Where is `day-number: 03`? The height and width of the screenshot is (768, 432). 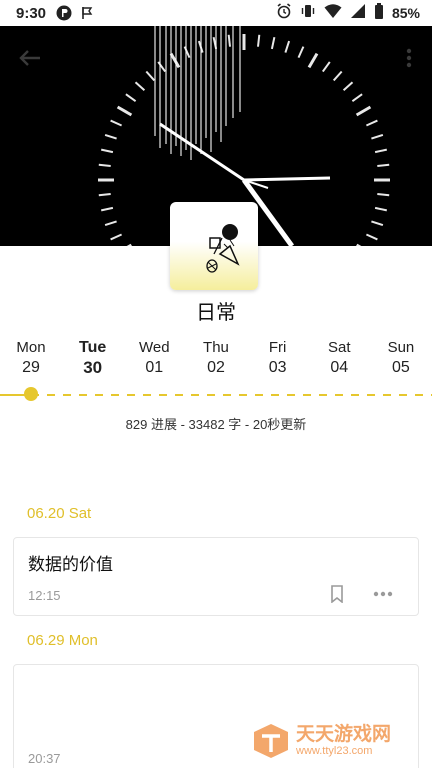
day-number: 03 is located at coordinates (277, 367).